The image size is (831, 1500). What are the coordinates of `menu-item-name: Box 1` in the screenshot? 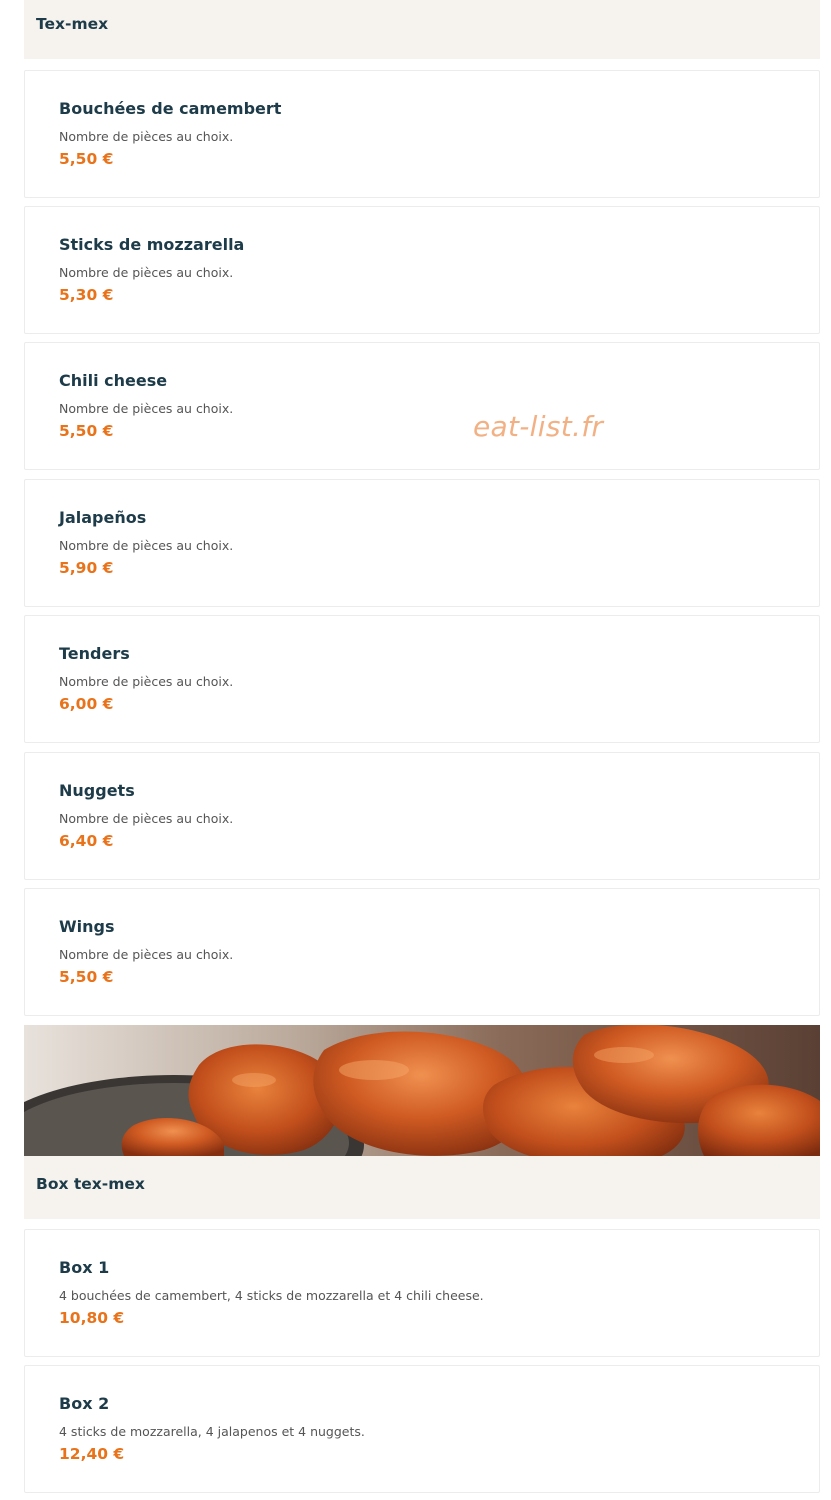 It's located at (84, 1267).